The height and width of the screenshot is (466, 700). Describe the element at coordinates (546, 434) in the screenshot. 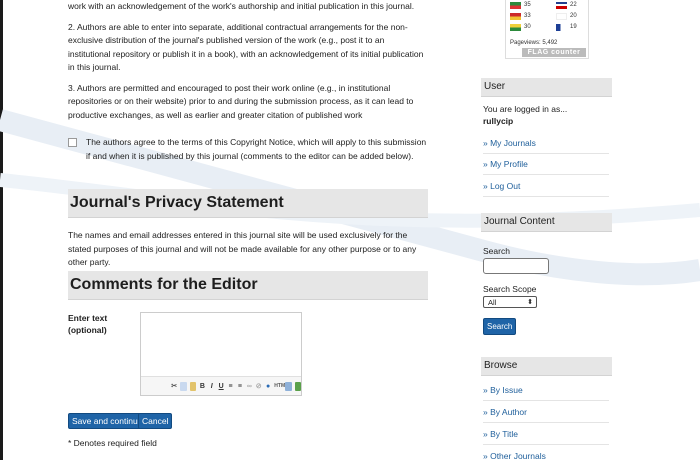

I see `browse-link-by-title: » By Title` at that location.